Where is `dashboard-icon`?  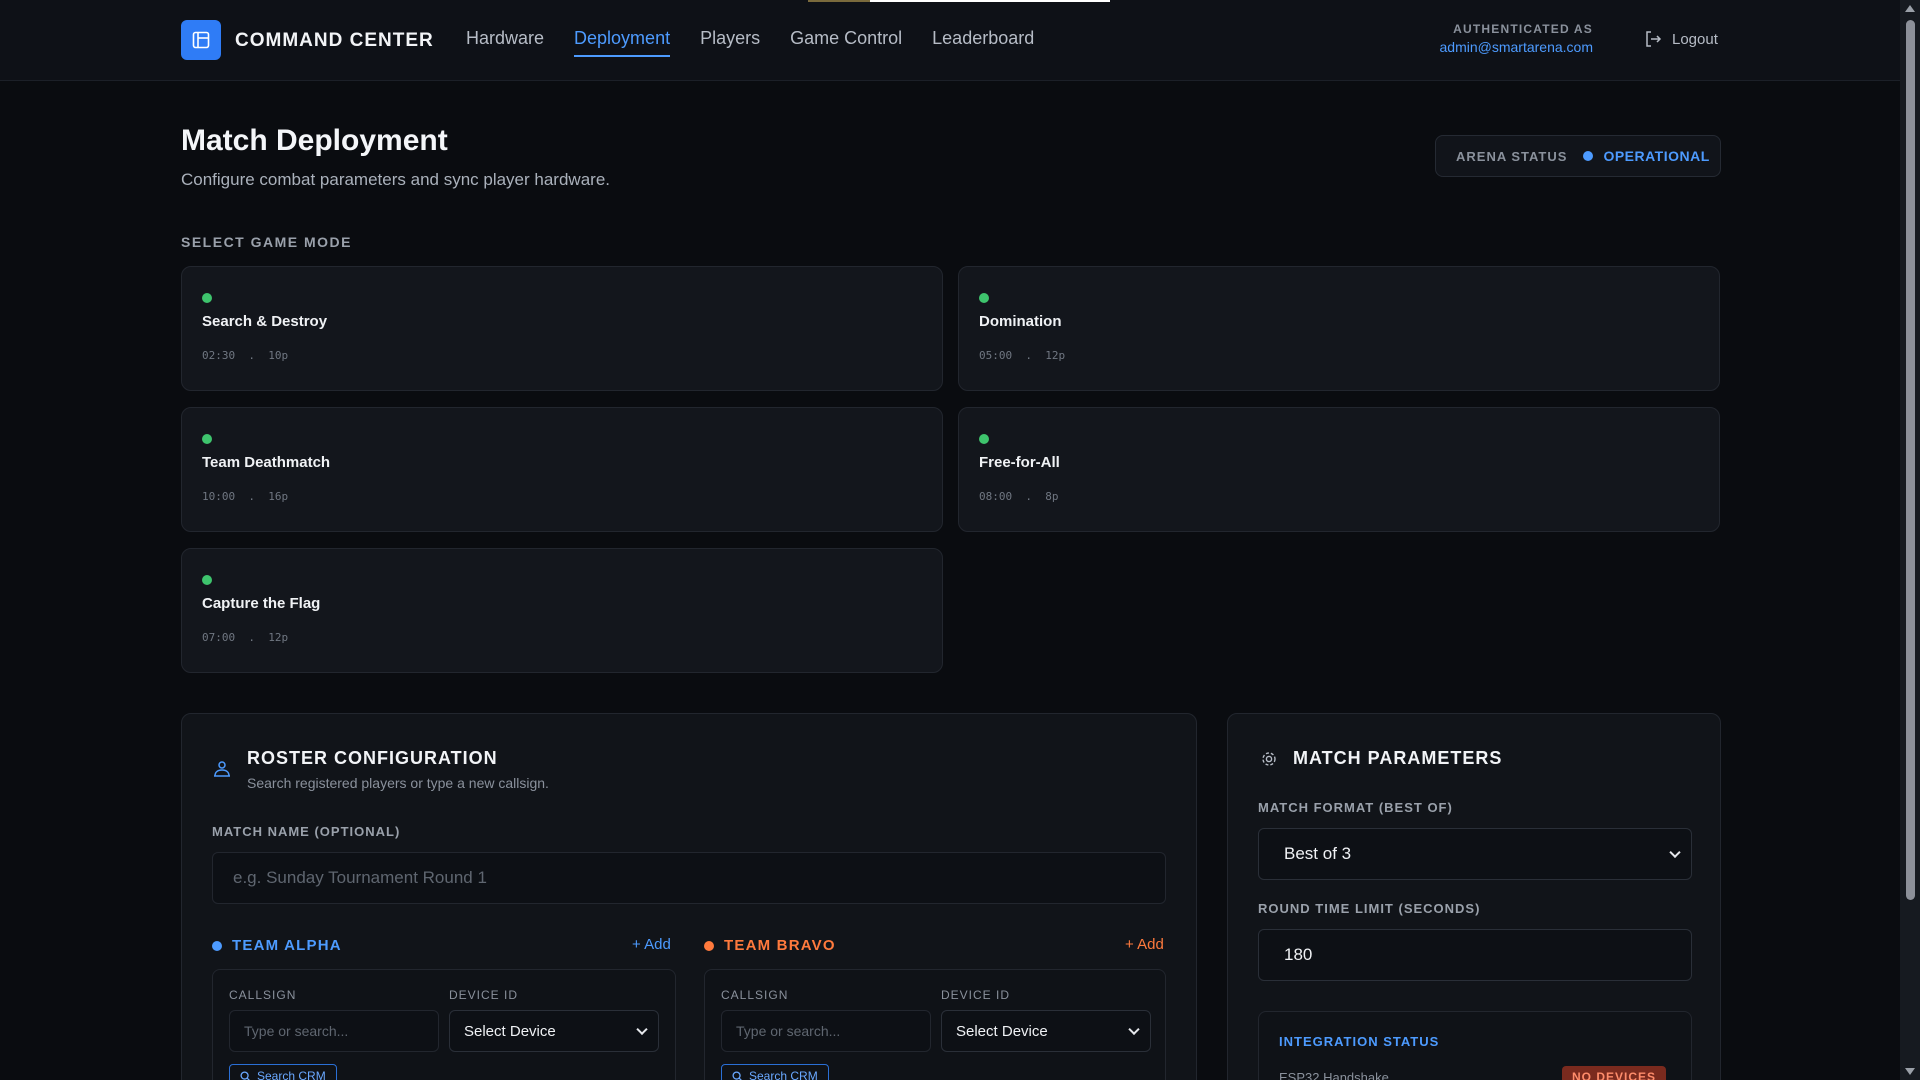
dashboard-icon is located at coordinates (201, 40).